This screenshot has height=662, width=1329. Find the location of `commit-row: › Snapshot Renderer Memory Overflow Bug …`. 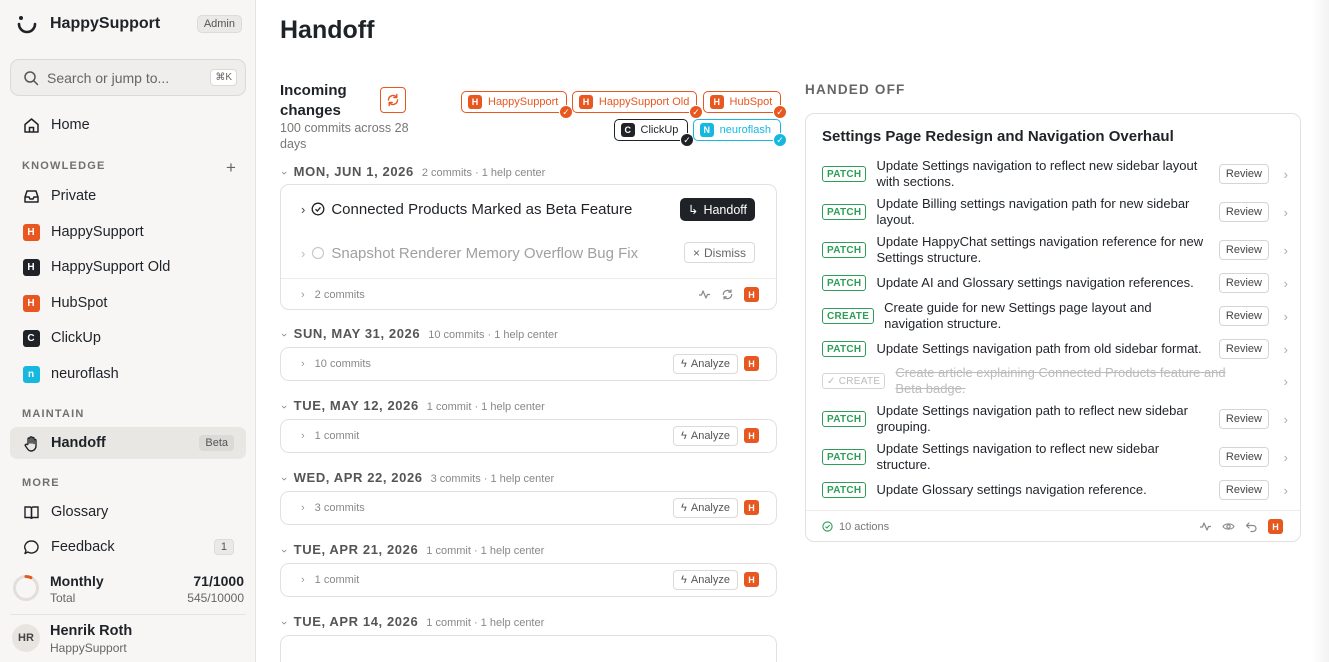

commit-row: › Snapshot Renderer Memory Overflow Bug … is located at coordinates (528, 253).